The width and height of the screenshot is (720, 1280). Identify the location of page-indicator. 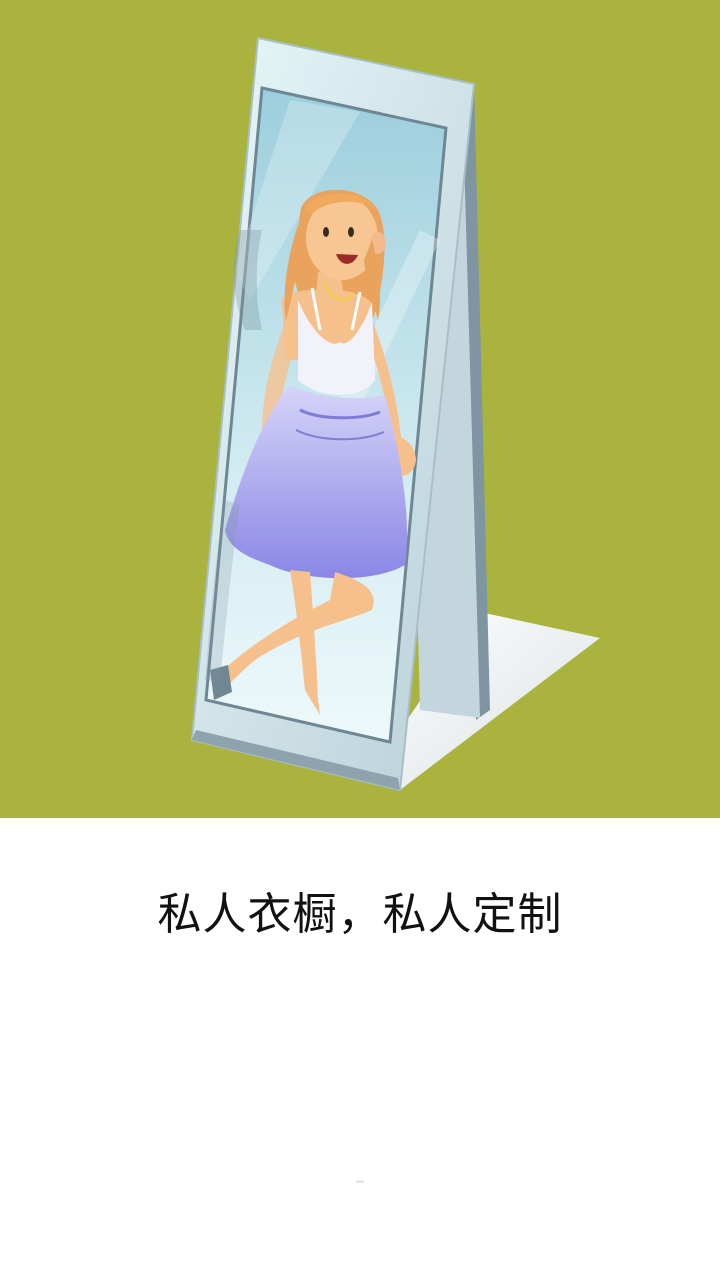
(360, 1184).